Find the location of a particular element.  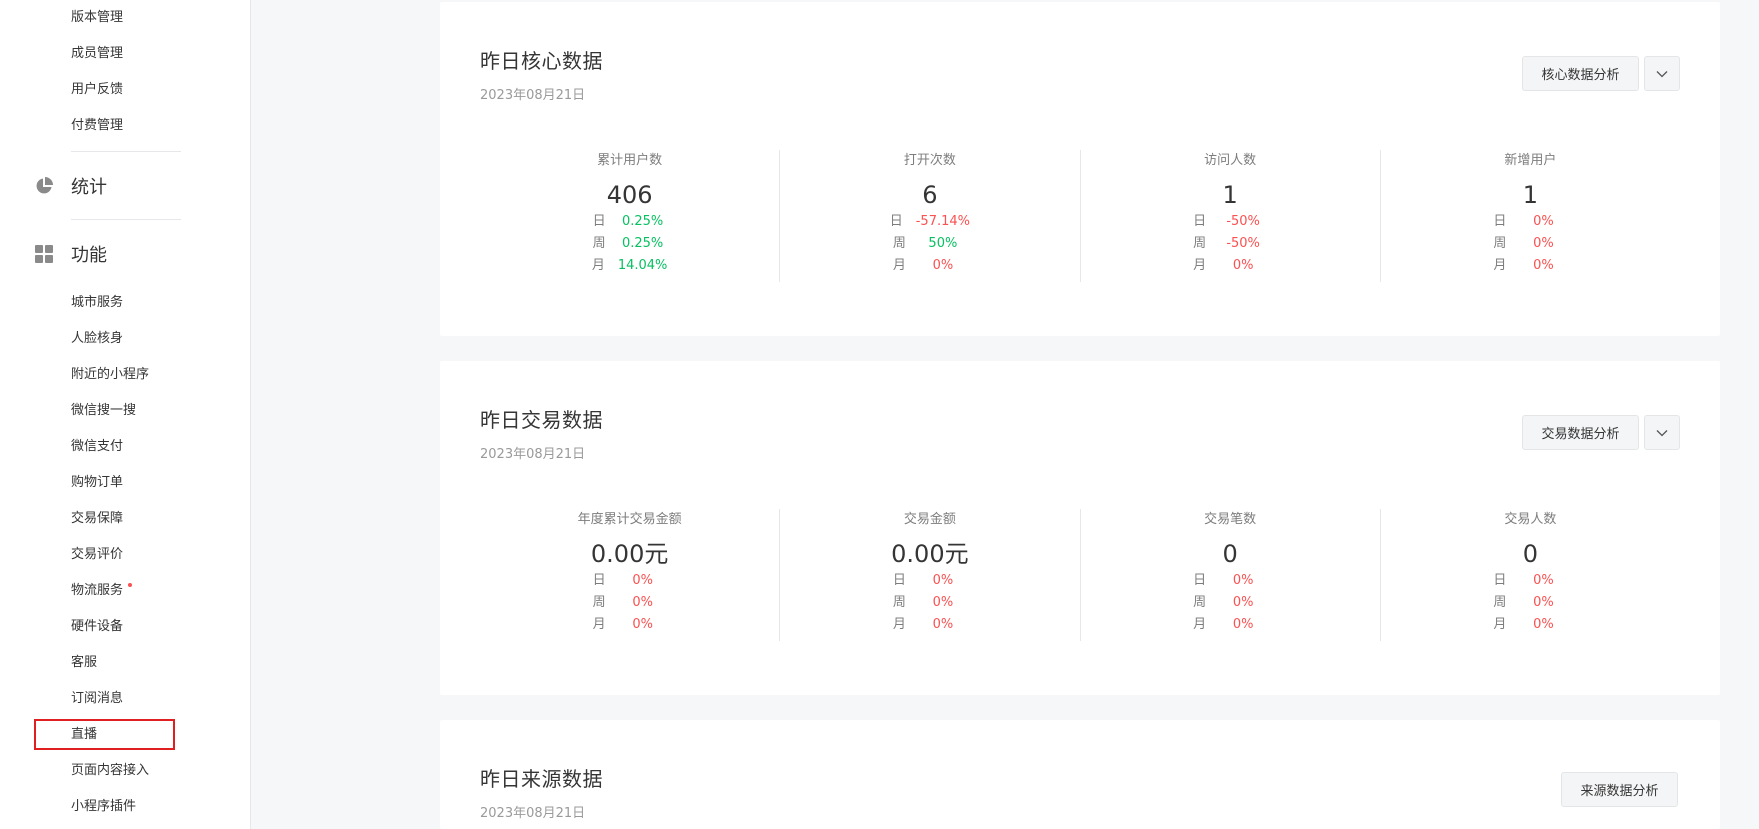

sidebar-section-stats-label: 统计 is located at coordinates (89, 187).